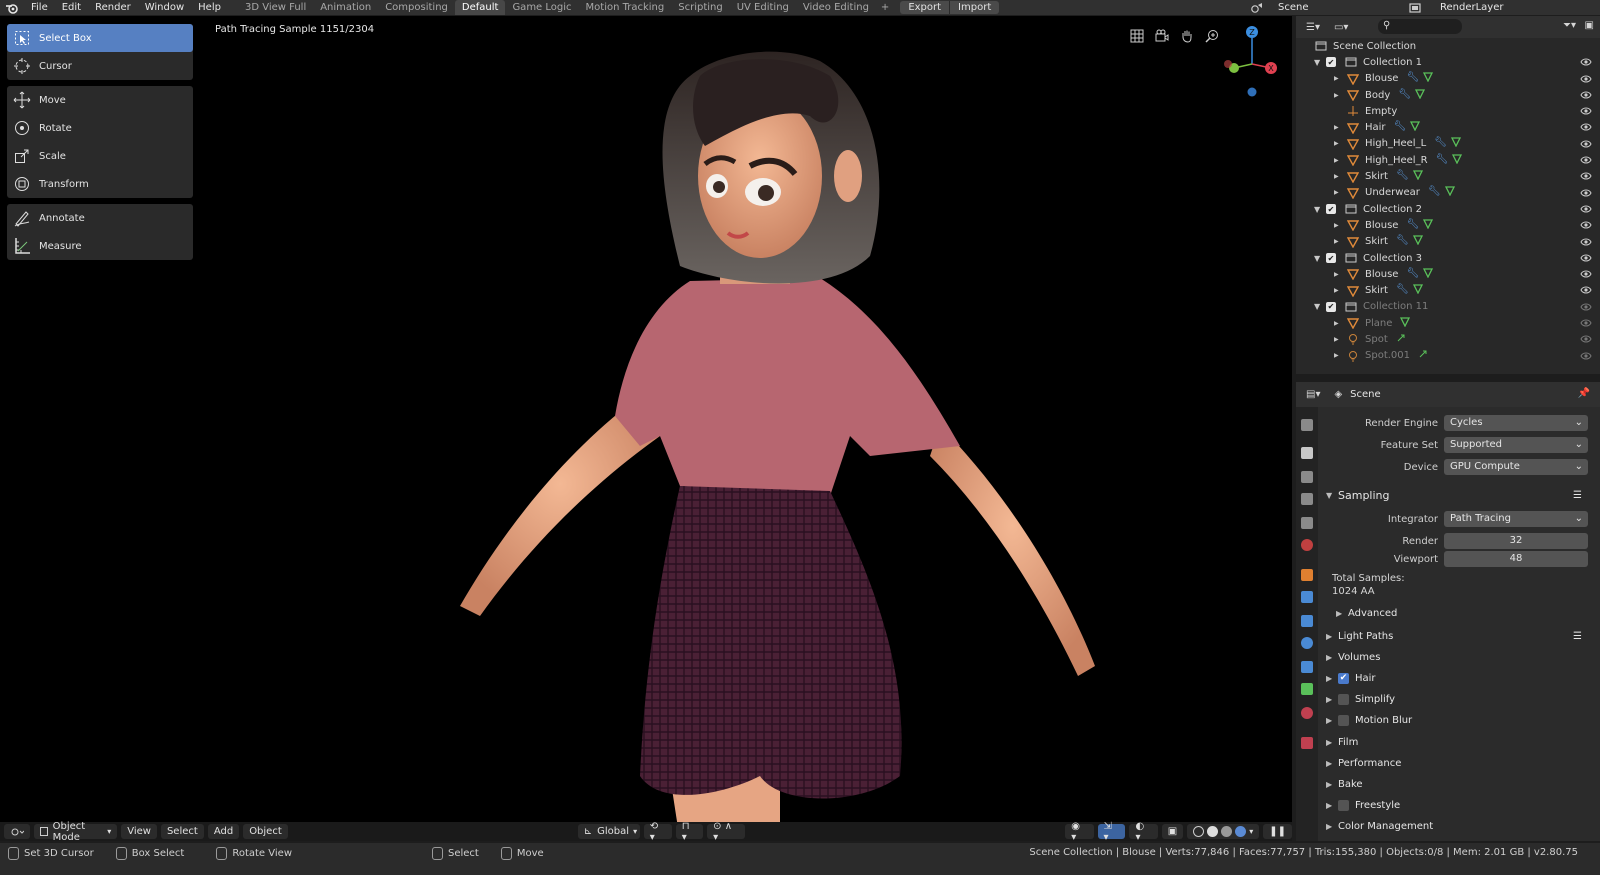 The height and width of the screenshot is (875, 1600). I want to click on scene-tab-icon, so click(1307, 523).